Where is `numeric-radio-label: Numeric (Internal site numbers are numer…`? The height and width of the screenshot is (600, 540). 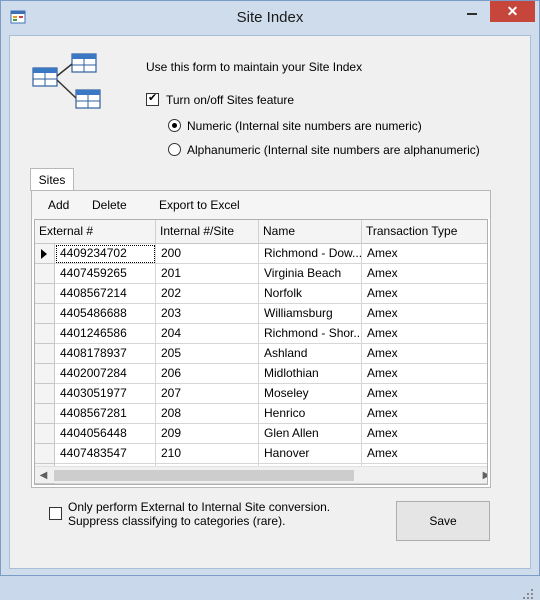 numeric-radio-label: Numeric (Internal site numbers are numer… is located at coordinates (304, 126).